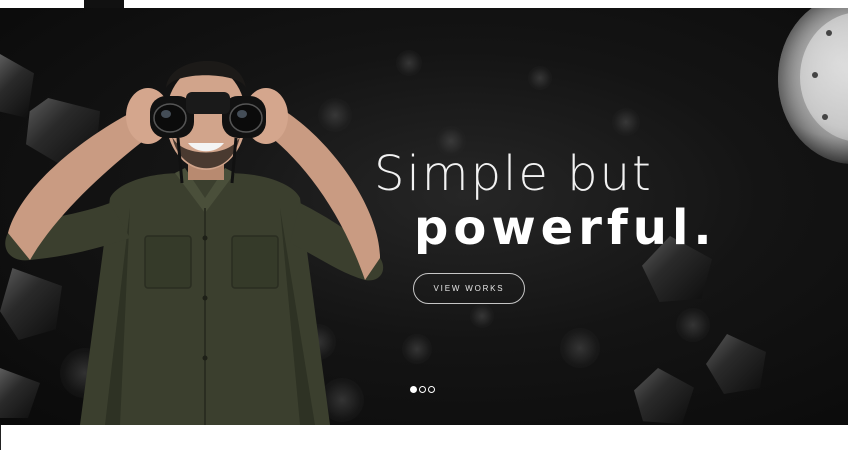 The image size is (848, 450). I want to click on view-works-label: VIEW WORKS, so click(469, 288).